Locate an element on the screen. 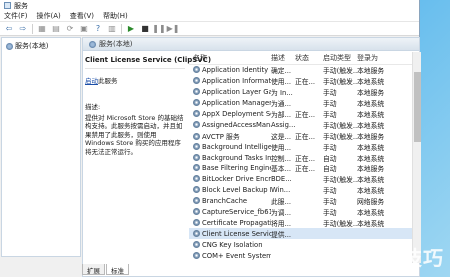 Image resolution: width=450 pixels, height=277 pixels. service-name-cell: BranchCache is located at coordinates (230, 201).